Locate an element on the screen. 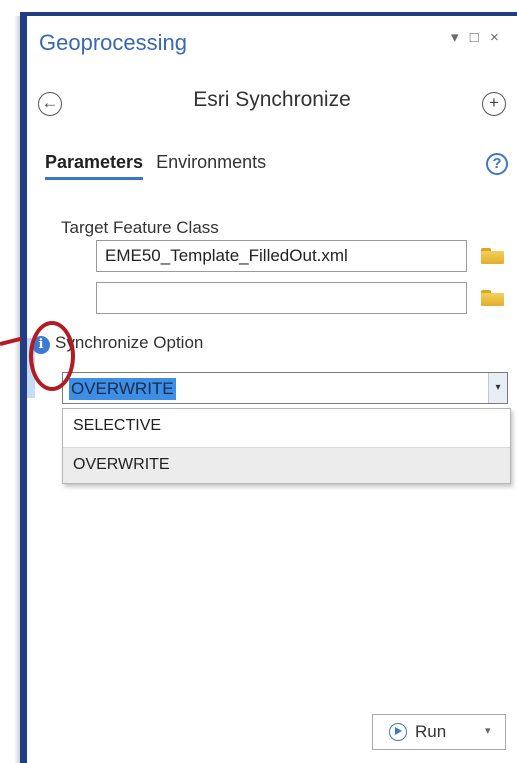  synchronize-option-label: Synchronize Option is located at coordinates (129, 342).